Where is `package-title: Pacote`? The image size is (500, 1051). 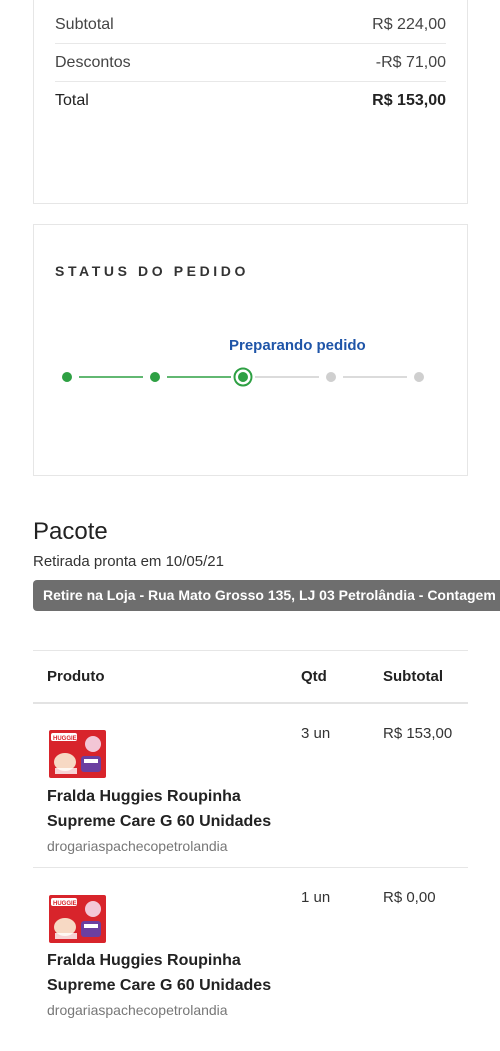
package-title: Pacote is located at coordinates (70, 531).